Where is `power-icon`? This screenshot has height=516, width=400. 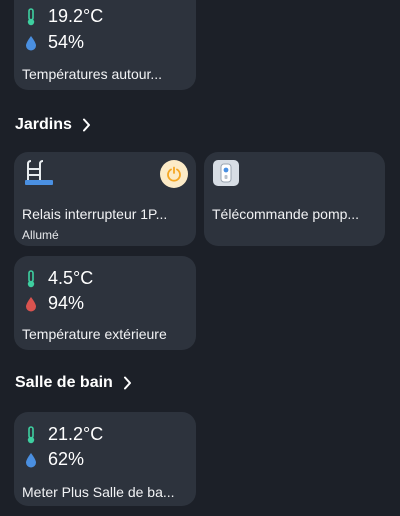
power-icon is located at coordinates (174, 174).